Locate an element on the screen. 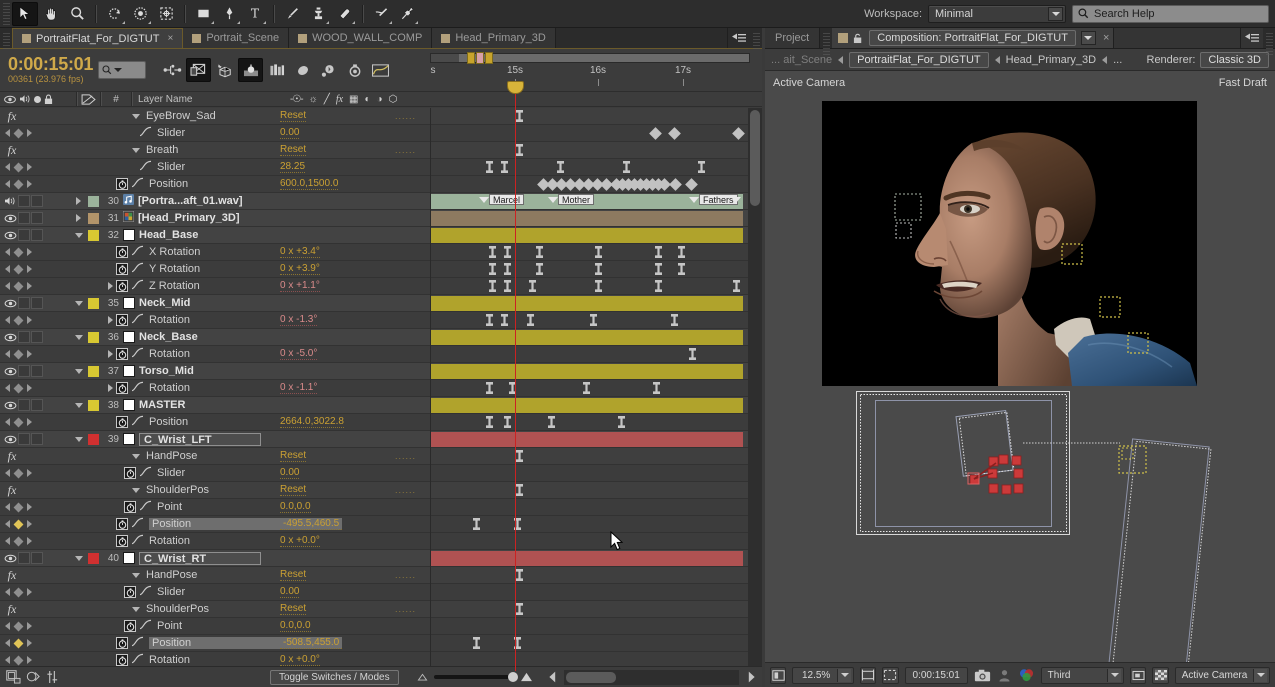 The height and width of the screenshot is (687, 1275). eraser-tool is located at coordinates (344, 14).